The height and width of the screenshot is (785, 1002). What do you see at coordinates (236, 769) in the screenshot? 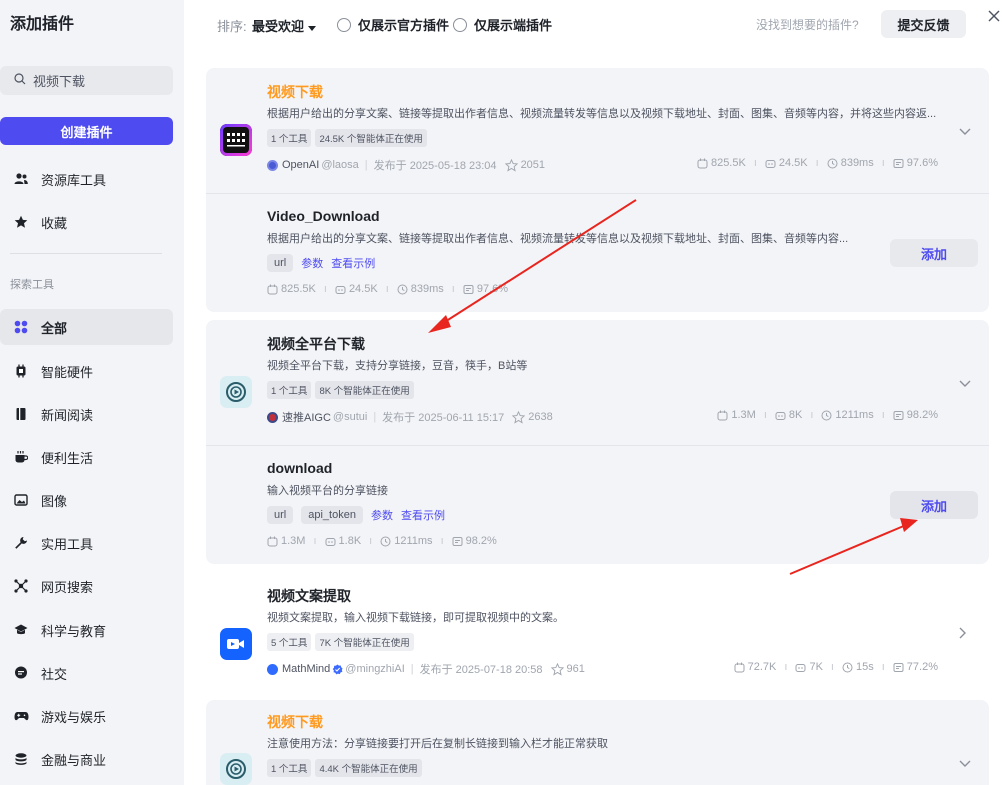
I see `play-cloud-icon` at bounding box center [236, 769].